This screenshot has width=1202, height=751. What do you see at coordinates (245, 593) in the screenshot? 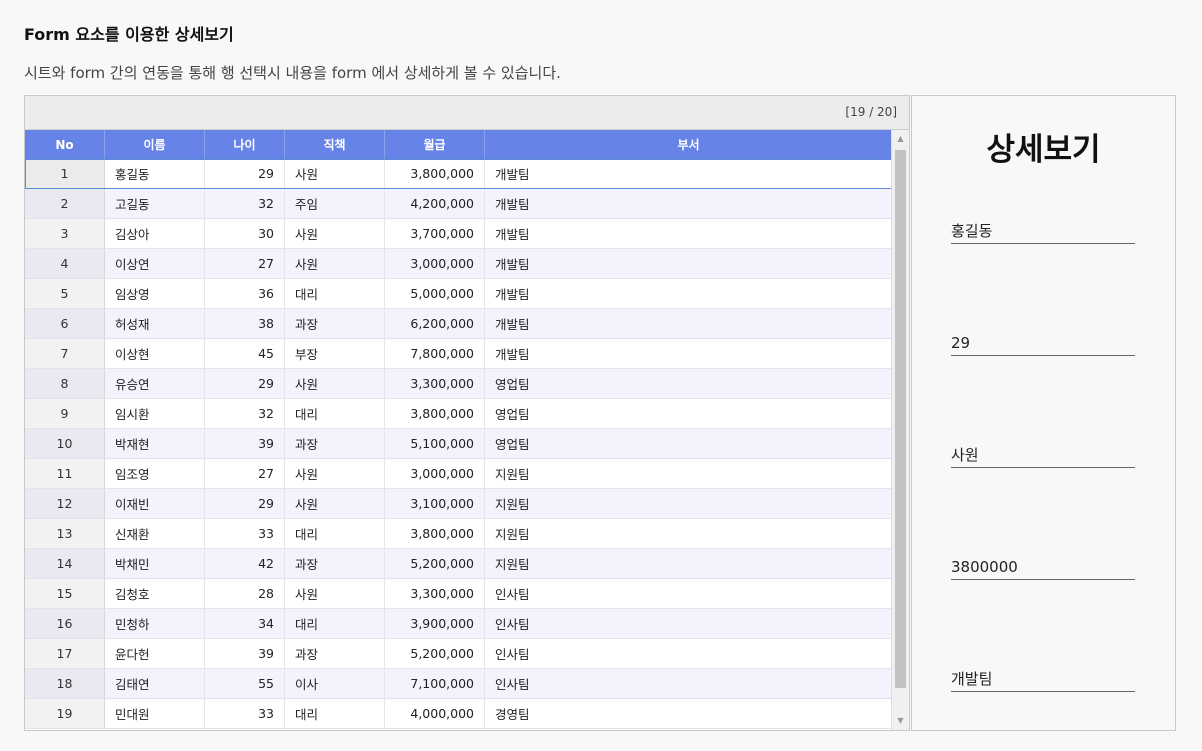
I see `cell-age: 28` at bounding box center [245, 593].